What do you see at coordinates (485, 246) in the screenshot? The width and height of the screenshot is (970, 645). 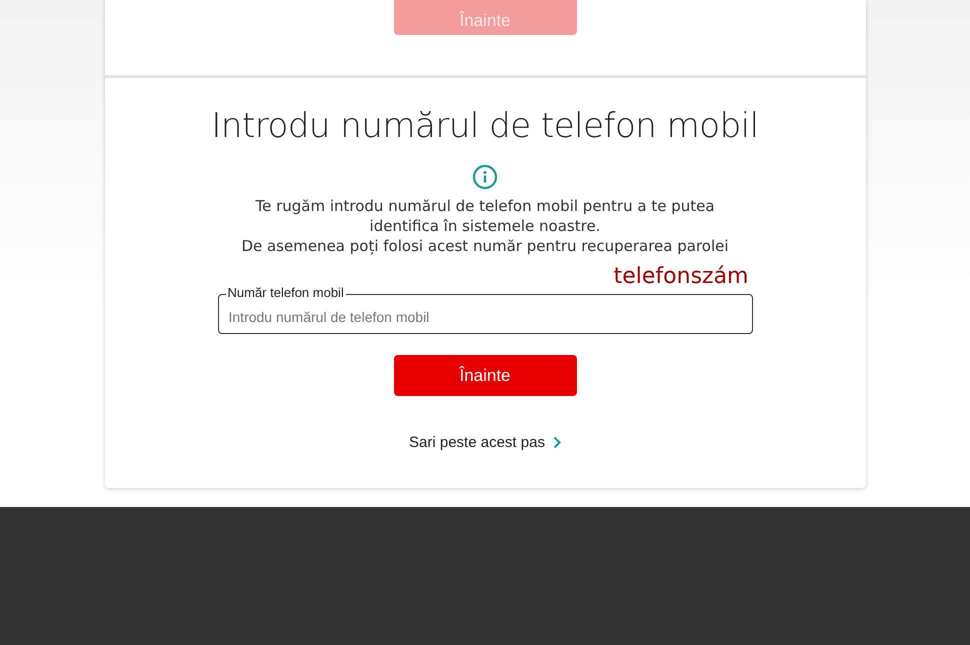 I see `description-text: De asemenea poți folosi acest număr pentru recuperarea parolei` at bounding box center [485, 246].